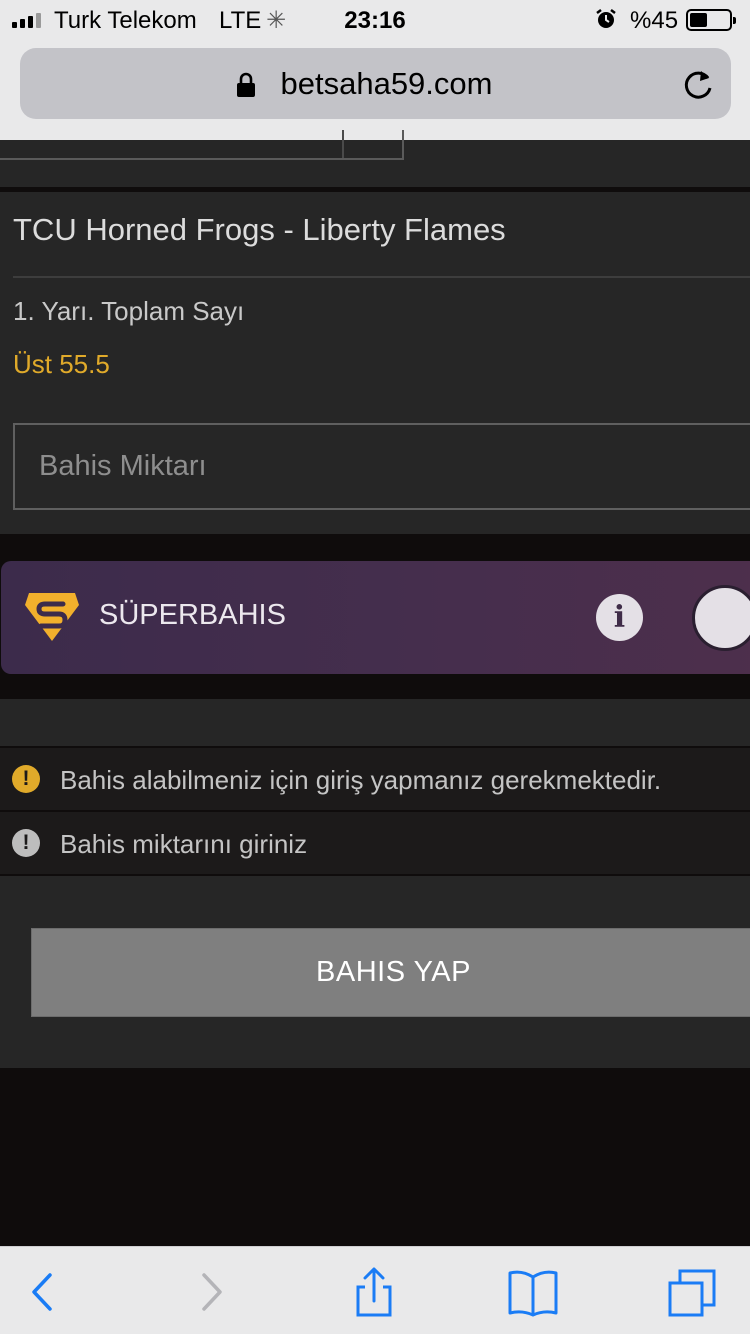 This screenshot has width=750, height=1334. I want to click on tabs-icon, so click(693, 1292).